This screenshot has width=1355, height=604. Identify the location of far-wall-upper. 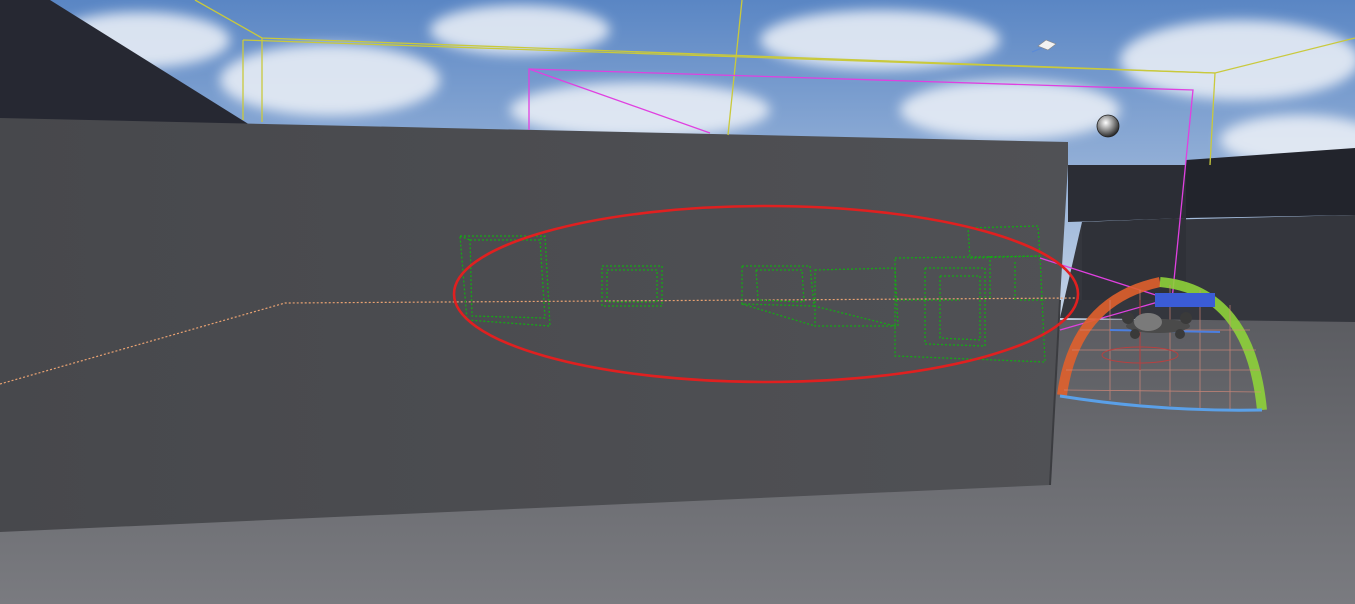
(1129, 193).